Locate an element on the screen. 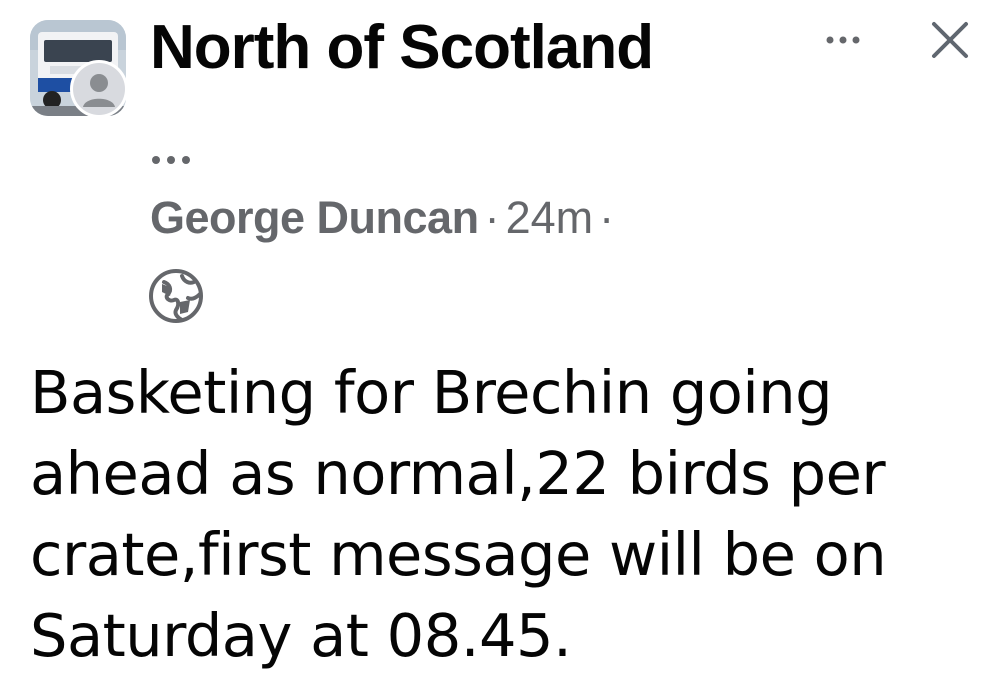 The image size is (1000, 676). close-icon is located at coordinates (950, 40).